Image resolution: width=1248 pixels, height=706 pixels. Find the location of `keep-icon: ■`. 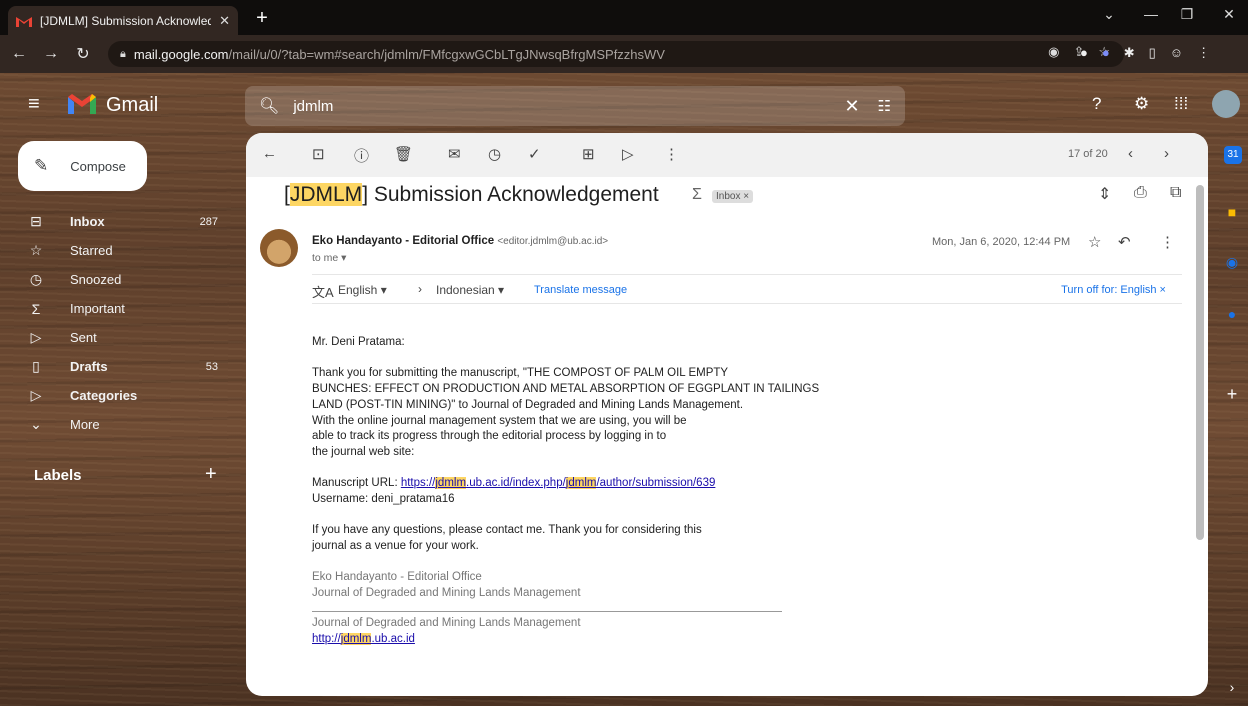

keep-icon: ■ is located at coordinates (1232, 212).